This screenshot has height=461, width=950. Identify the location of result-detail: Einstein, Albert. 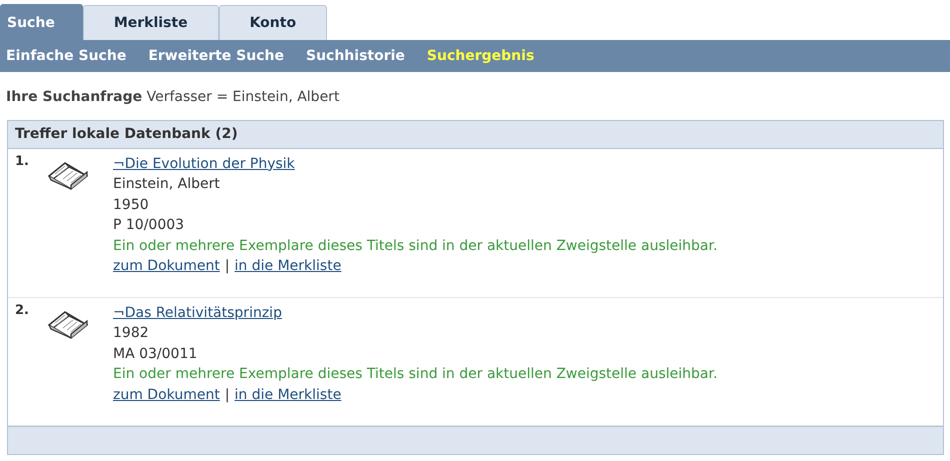
(167, 184).